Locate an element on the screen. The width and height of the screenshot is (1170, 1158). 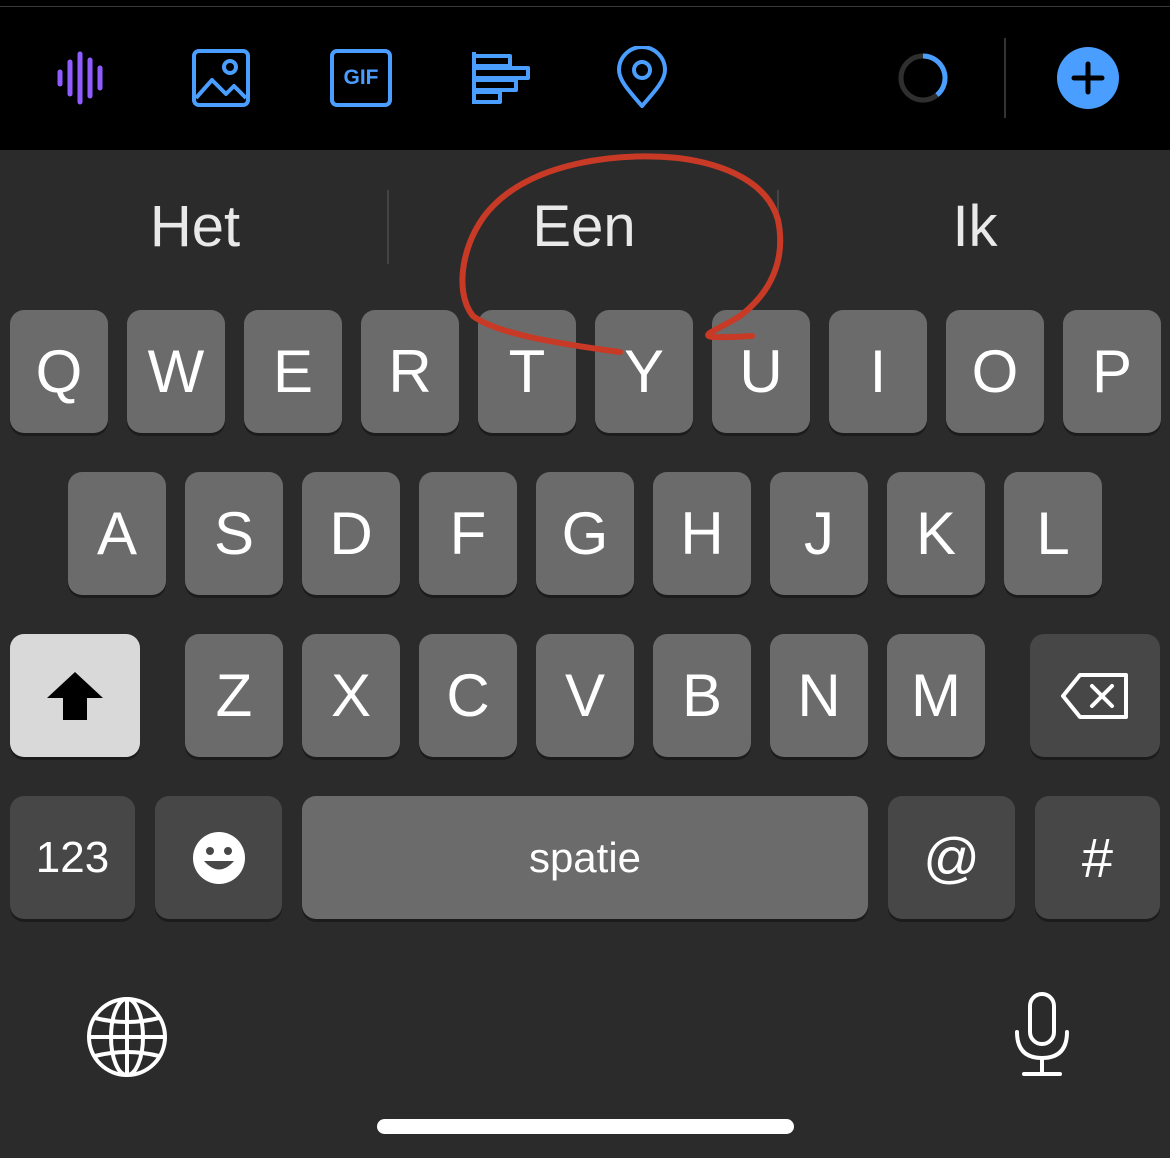
microphone-icon is located at coordinates (1042, 1035).